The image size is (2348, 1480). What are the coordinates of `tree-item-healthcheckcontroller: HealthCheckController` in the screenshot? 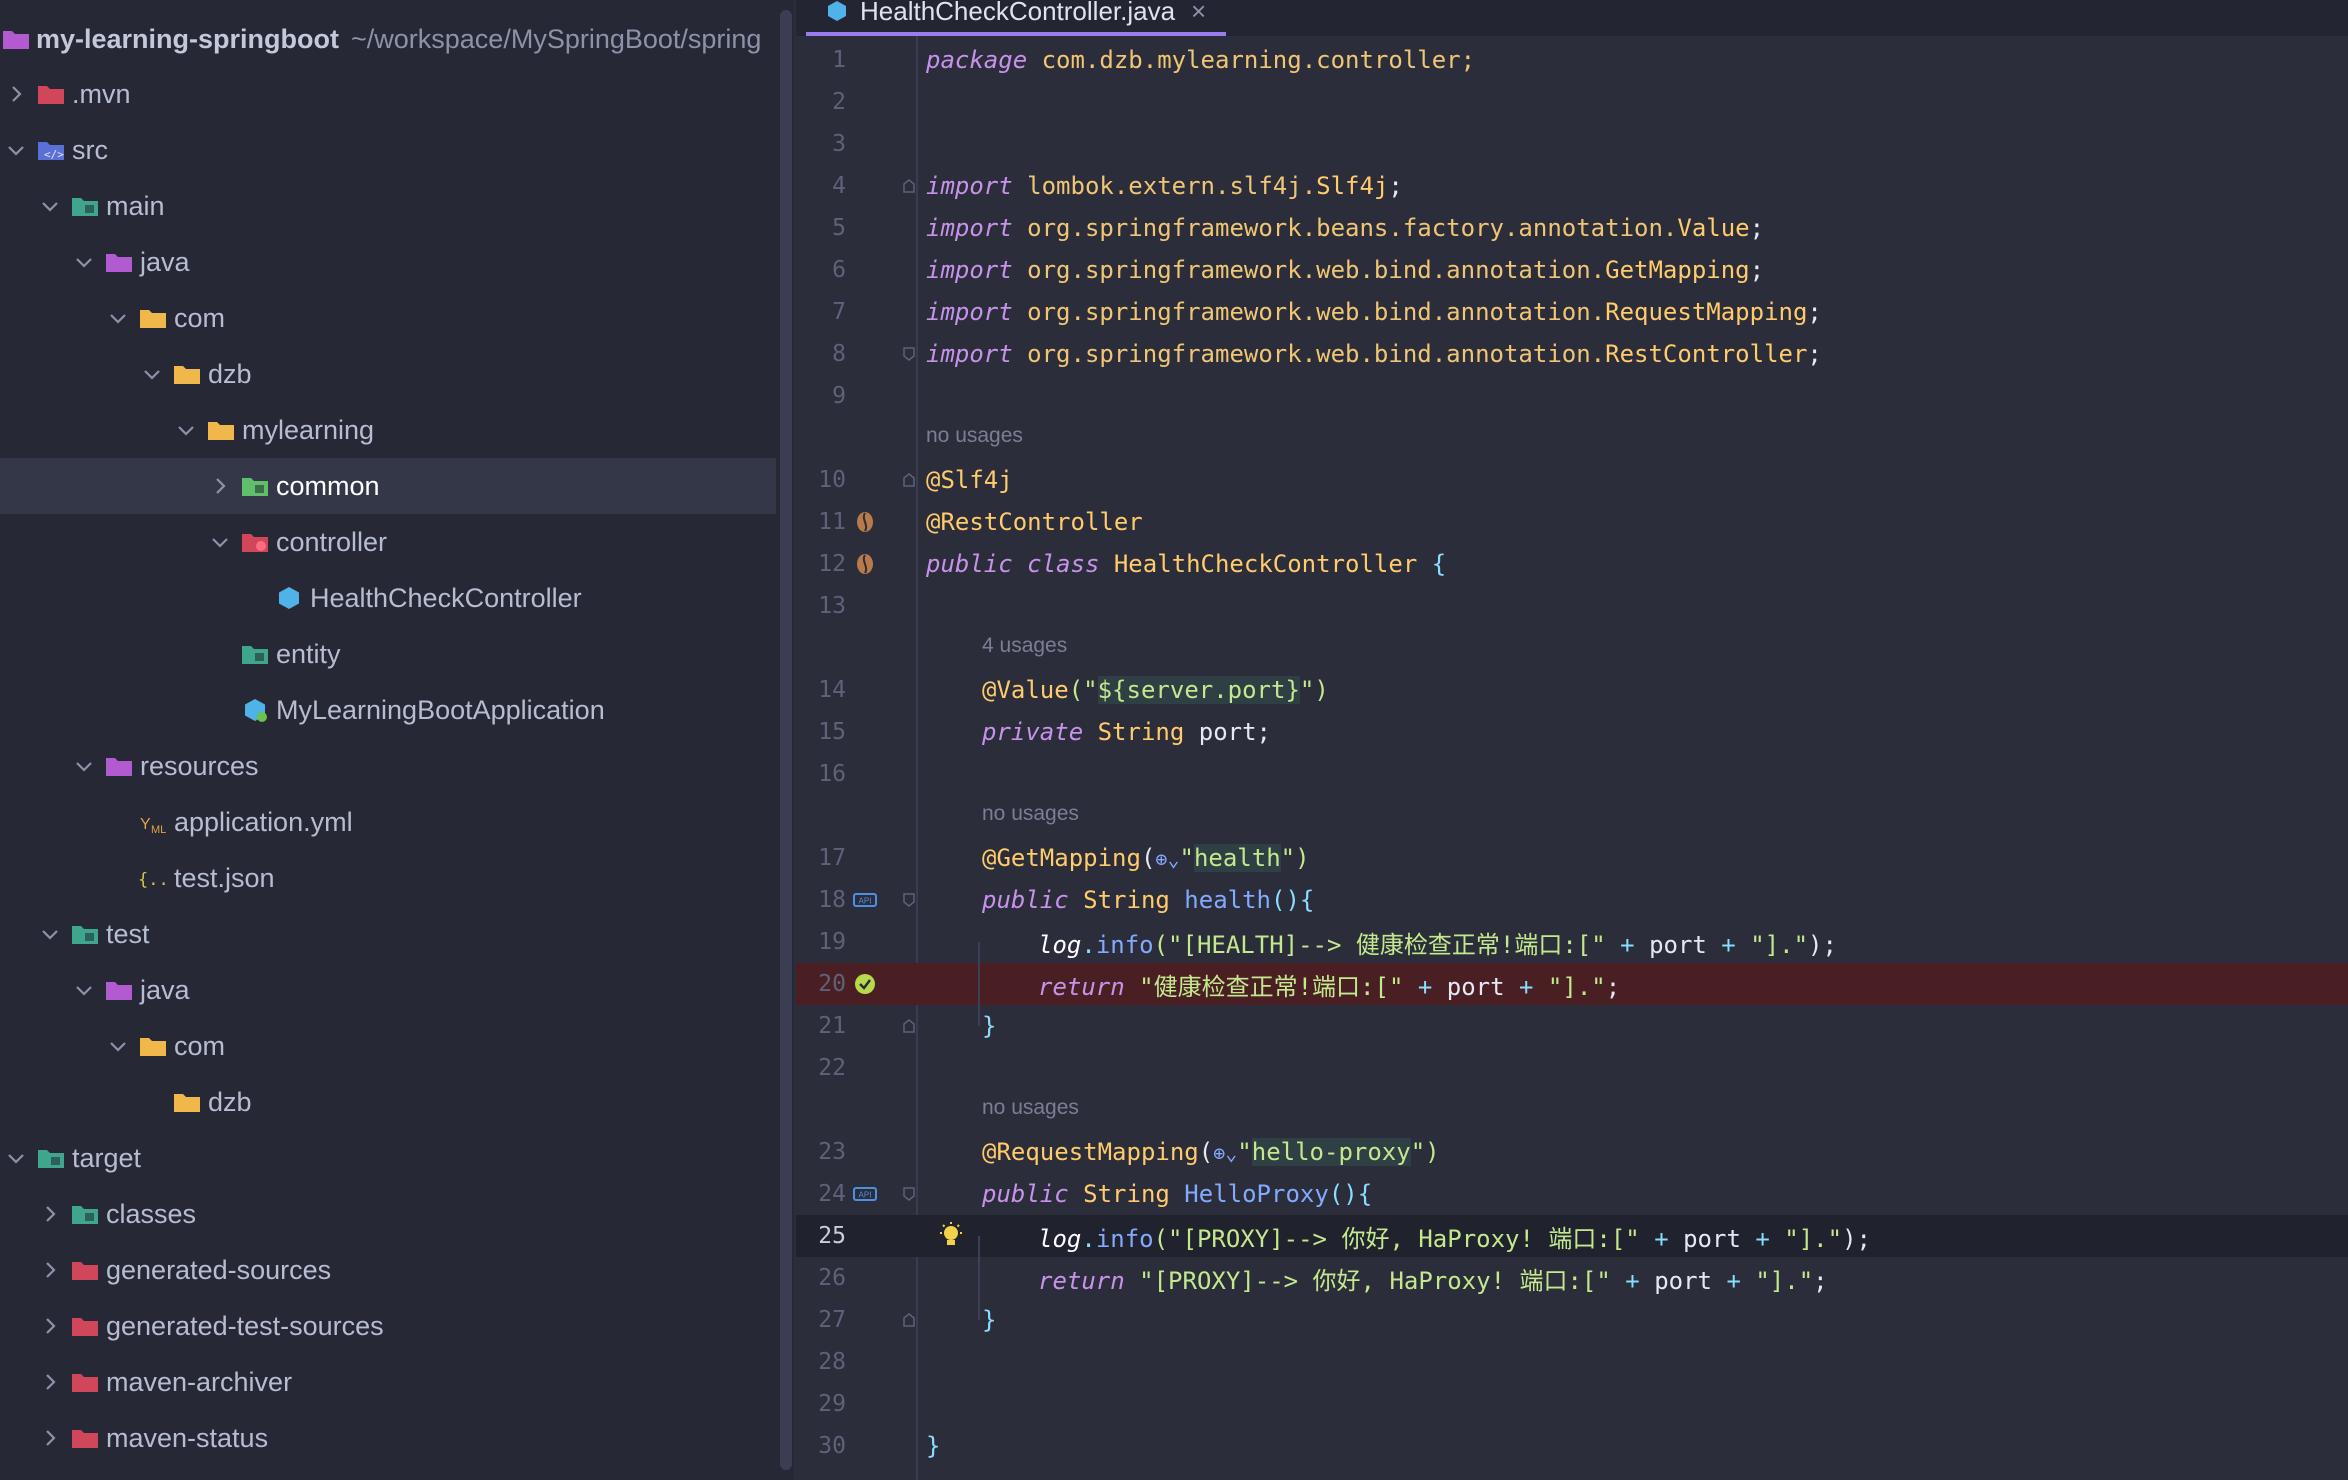 It's located at (388, 598).